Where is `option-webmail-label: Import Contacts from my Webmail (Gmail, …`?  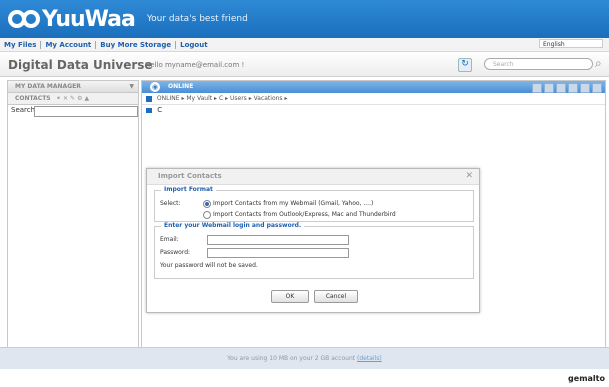 option-webmail-label: Import Contacts from my Webmail (Gmail, … is located at coordinates (293, 203).